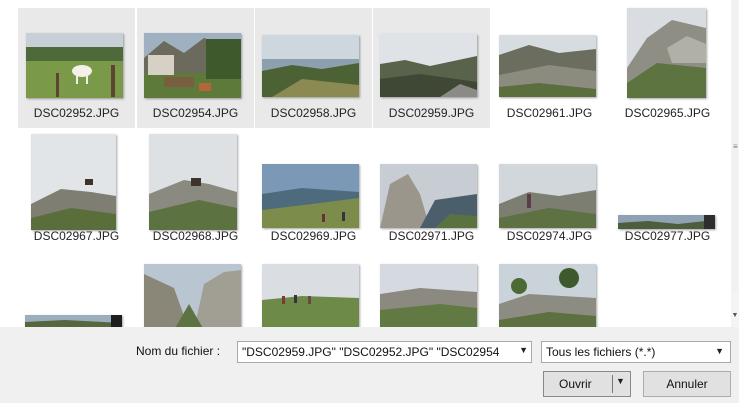 Image resolution: width=739 pixels, height=403 pixels. I want to click on photo-group-meadow-thumbnail, so click(310, 295).